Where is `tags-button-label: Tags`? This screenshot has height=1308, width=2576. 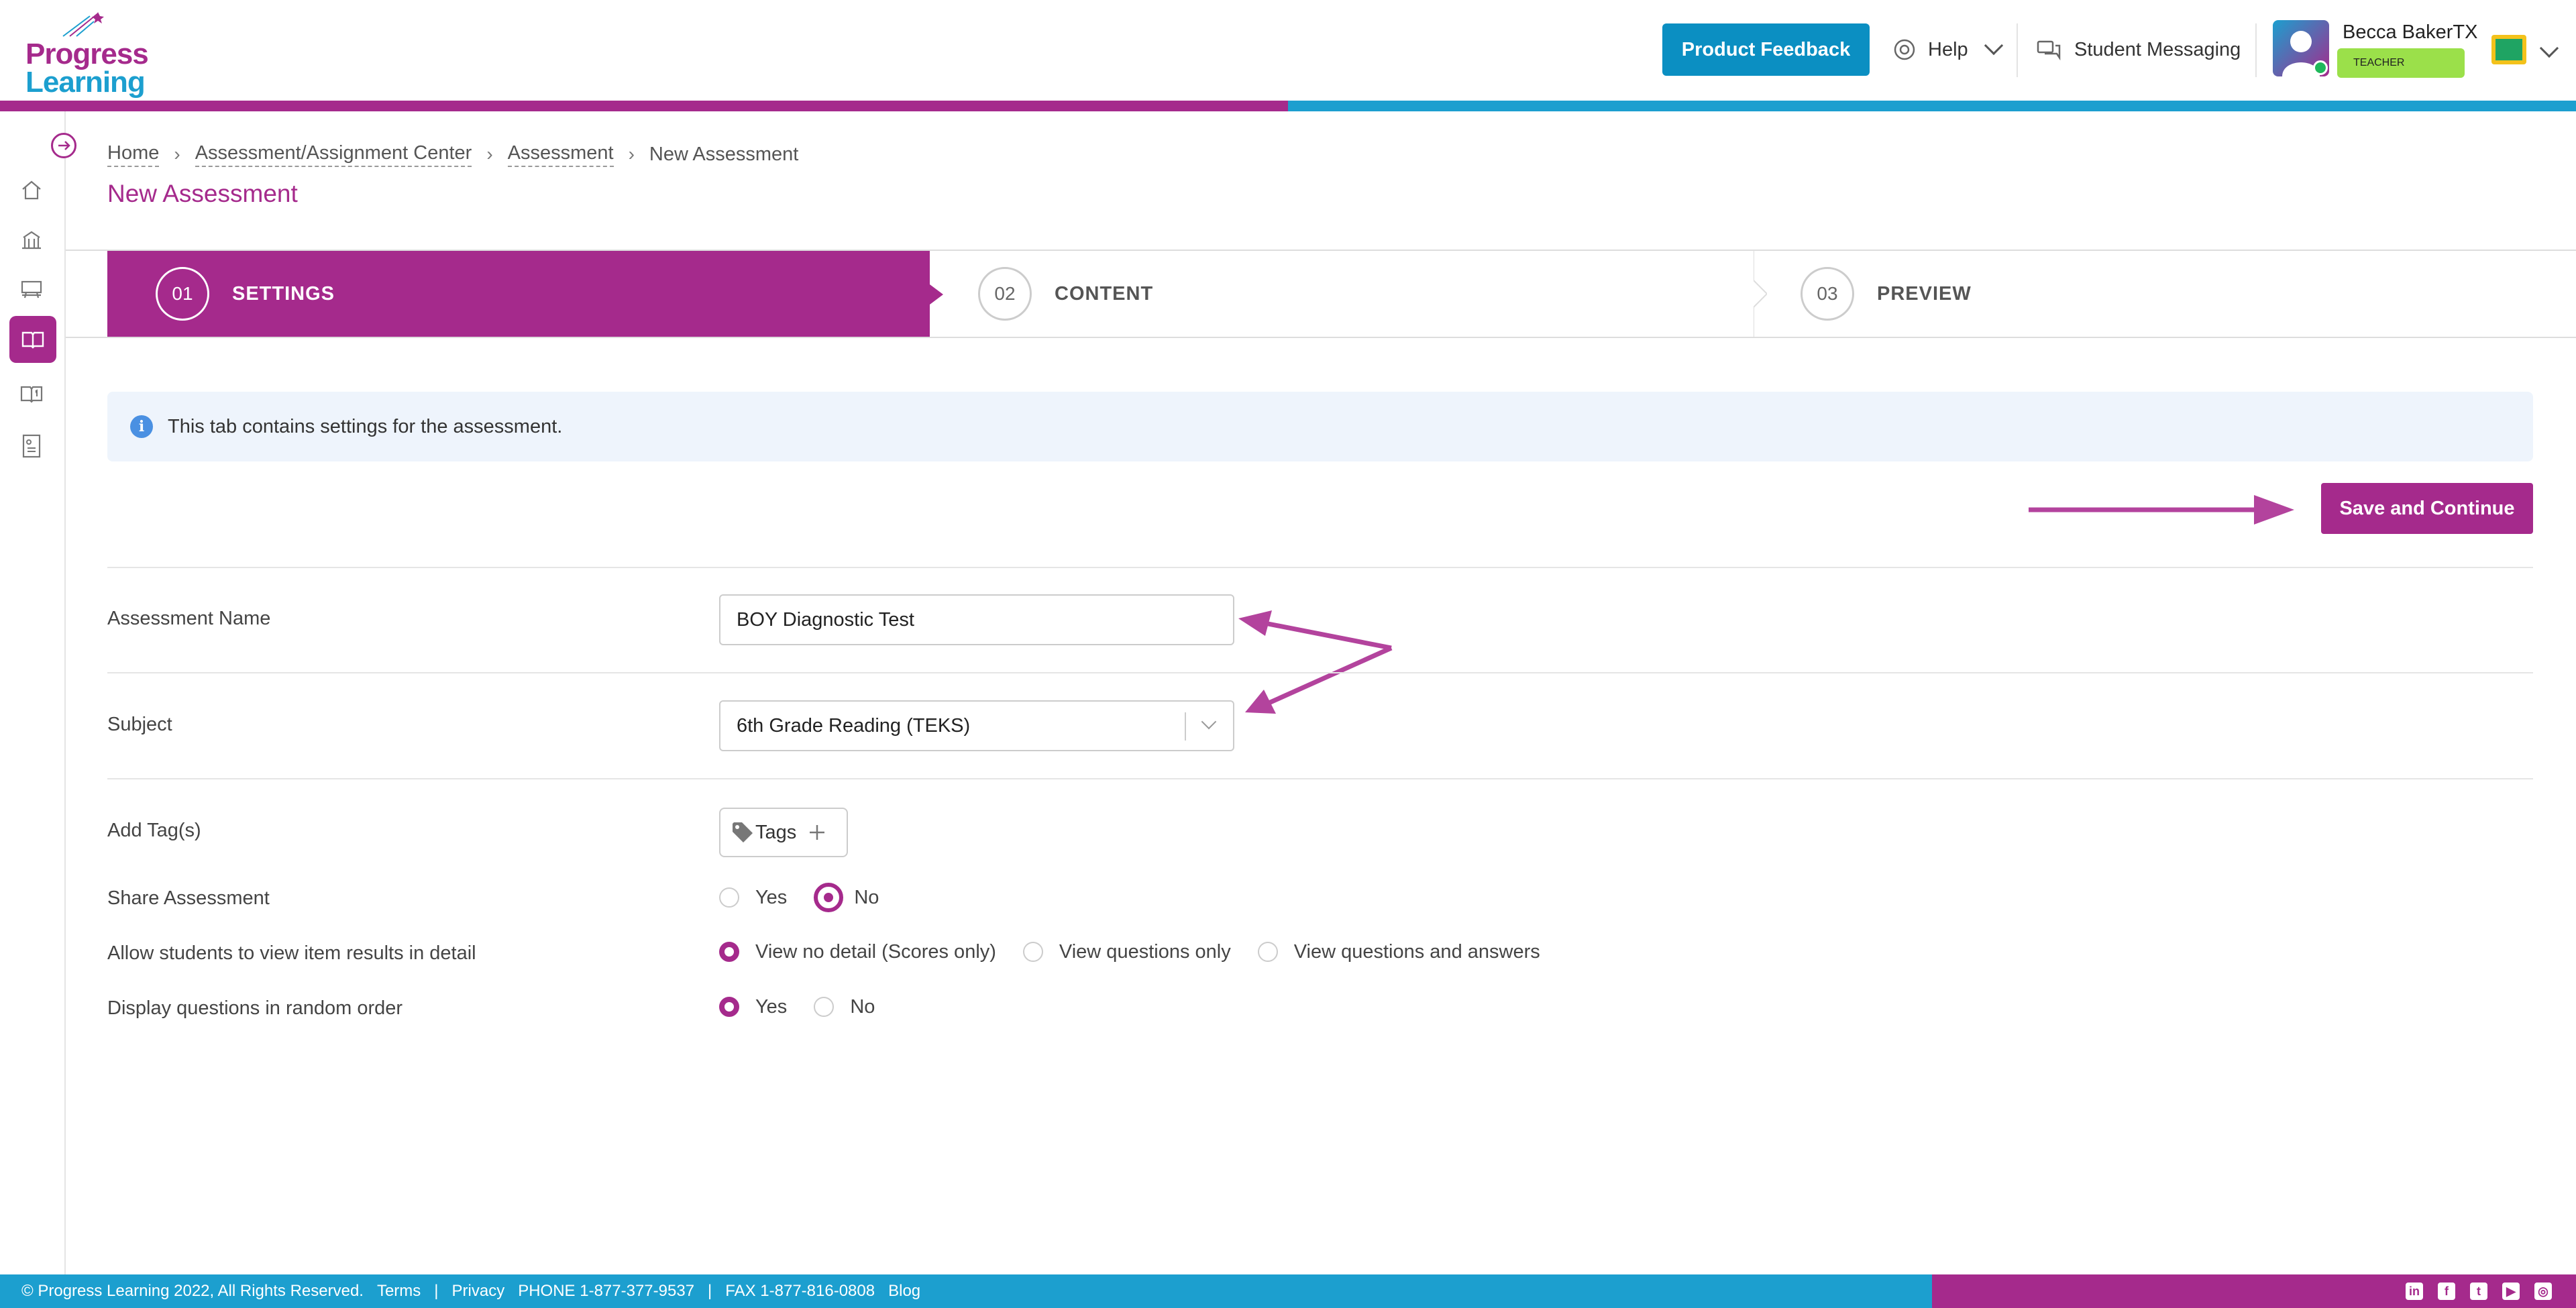
tags-button-label: Tags is located at coordinates (776, 832).